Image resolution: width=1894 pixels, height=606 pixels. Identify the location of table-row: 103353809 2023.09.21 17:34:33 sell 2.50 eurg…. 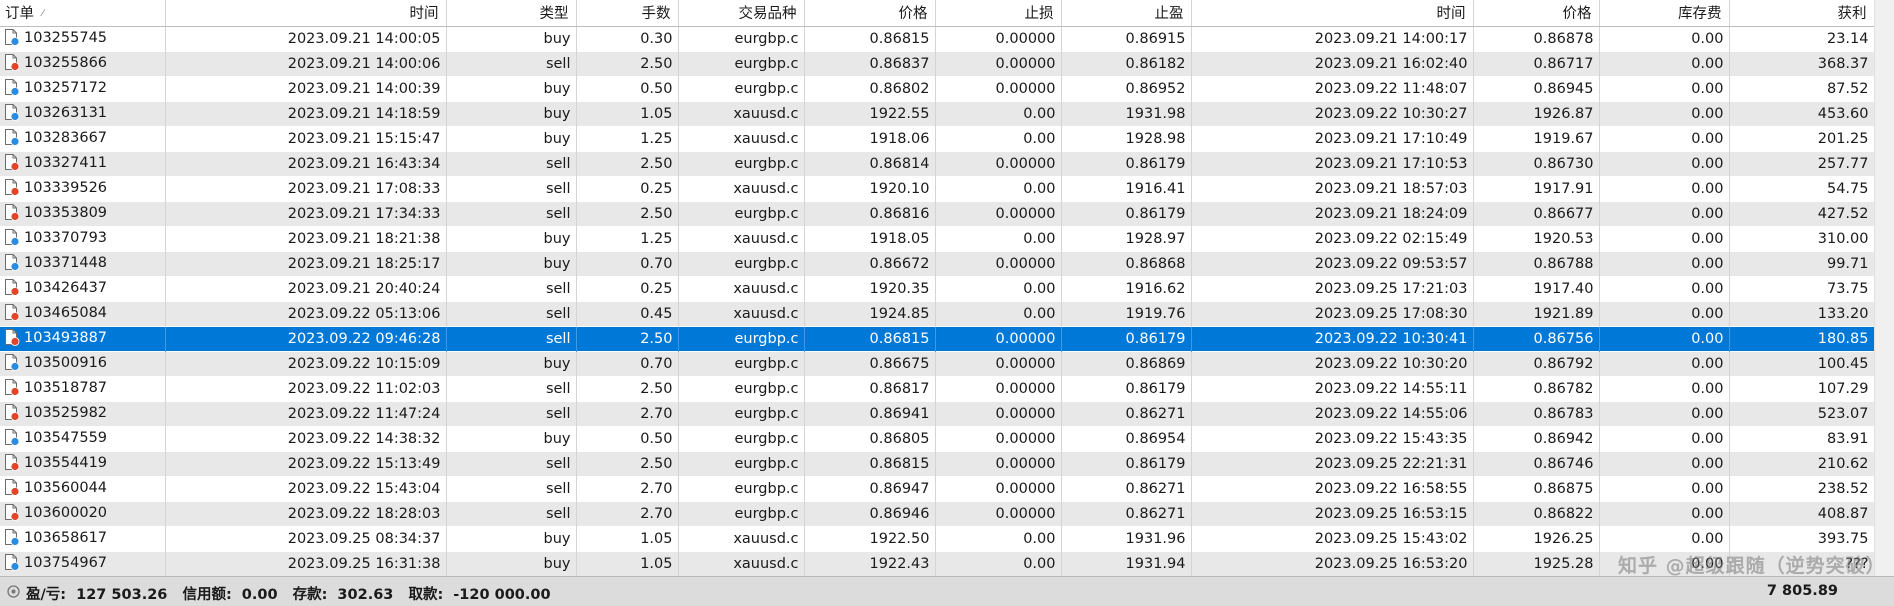
(937, 213).